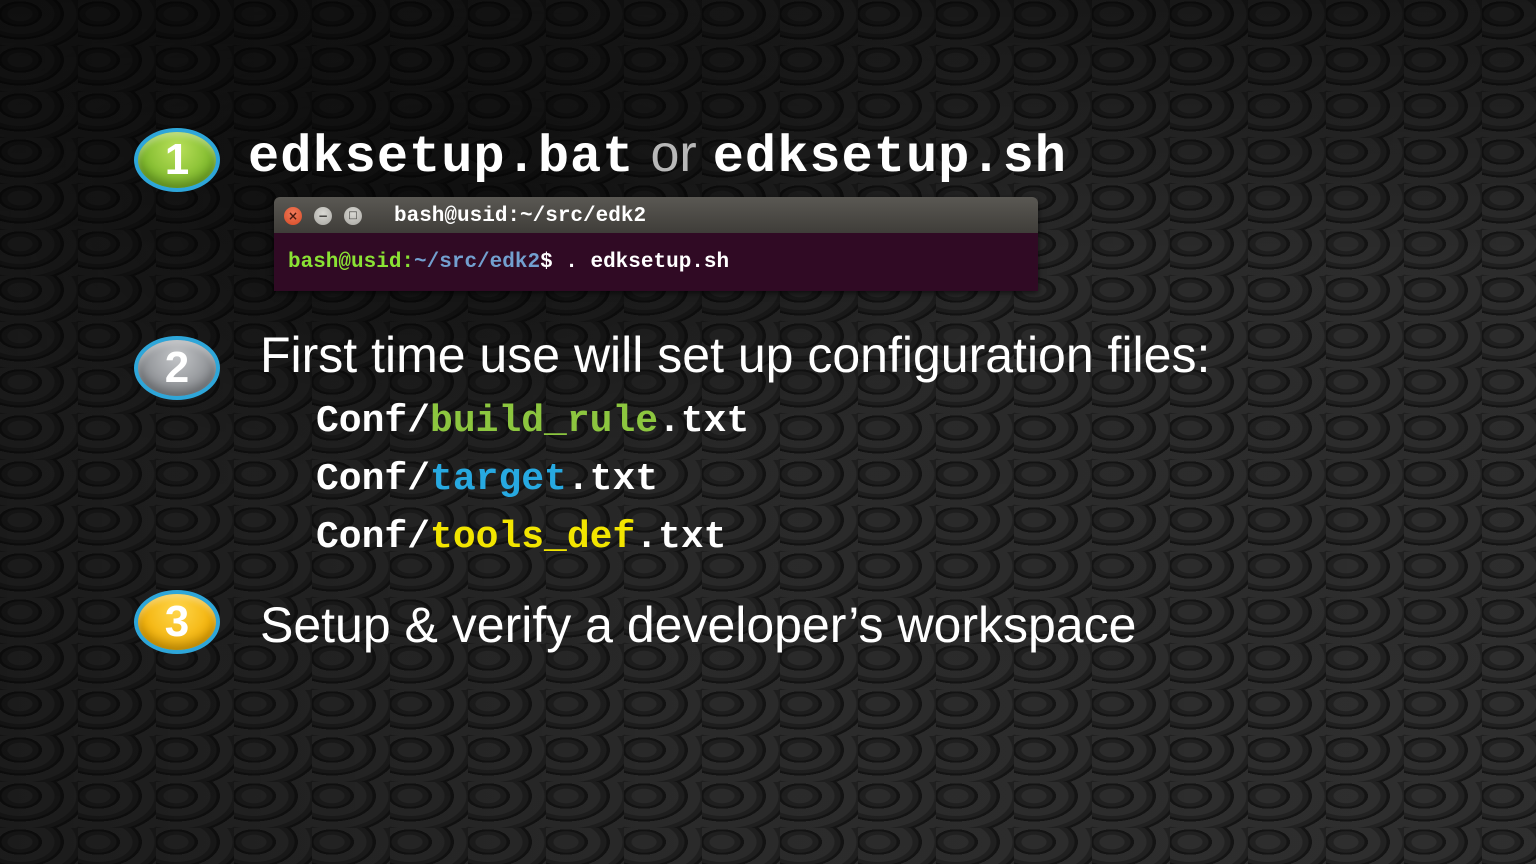  I want to click on step-1-title: edksetup.bat or edksetup.sh, so click(657, 156).